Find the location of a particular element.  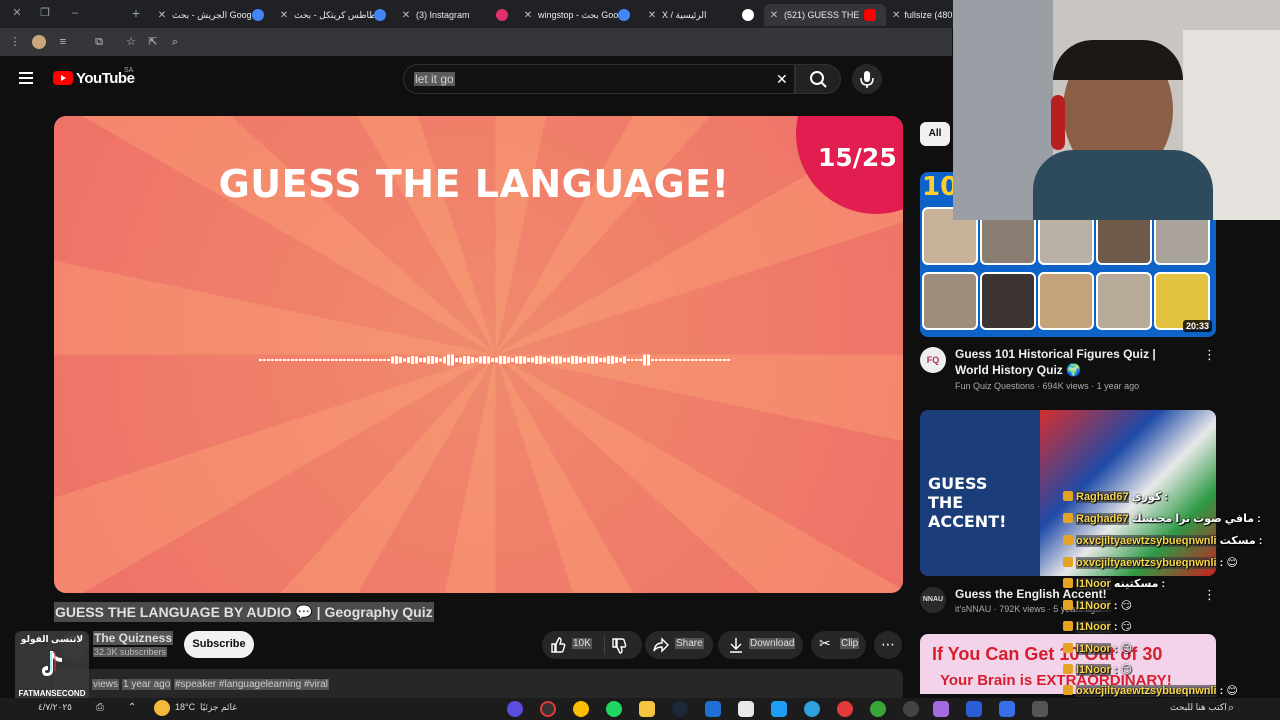

video-overlay-title: GUESS THE LANGUAGE! is located at coordinates (474, 184).